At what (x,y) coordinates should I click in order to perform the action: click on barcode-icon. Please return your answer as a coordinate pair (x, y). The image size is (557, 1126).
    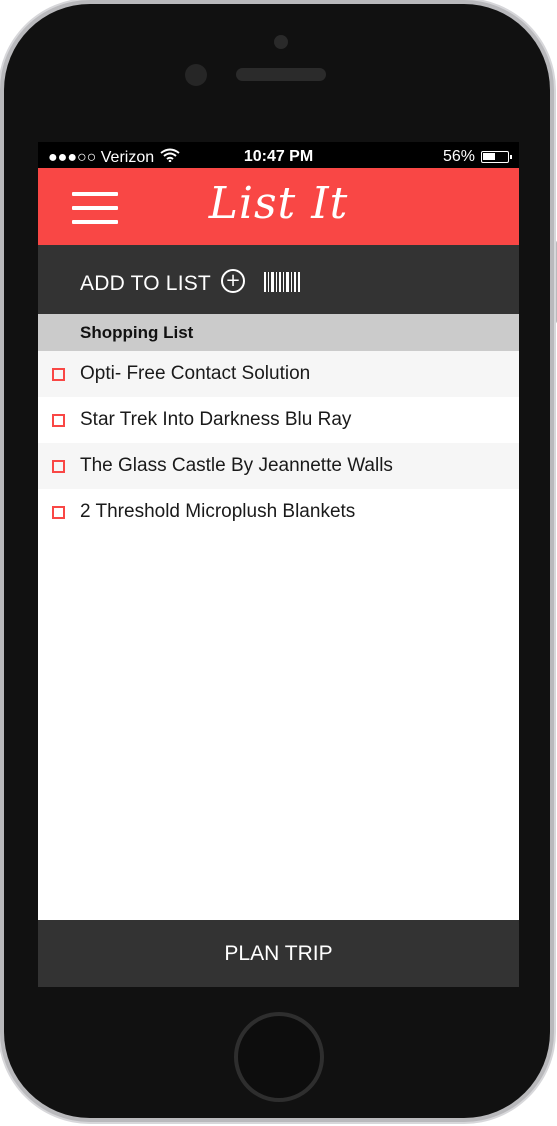
    Looking at the image, I should click on (282, 282).